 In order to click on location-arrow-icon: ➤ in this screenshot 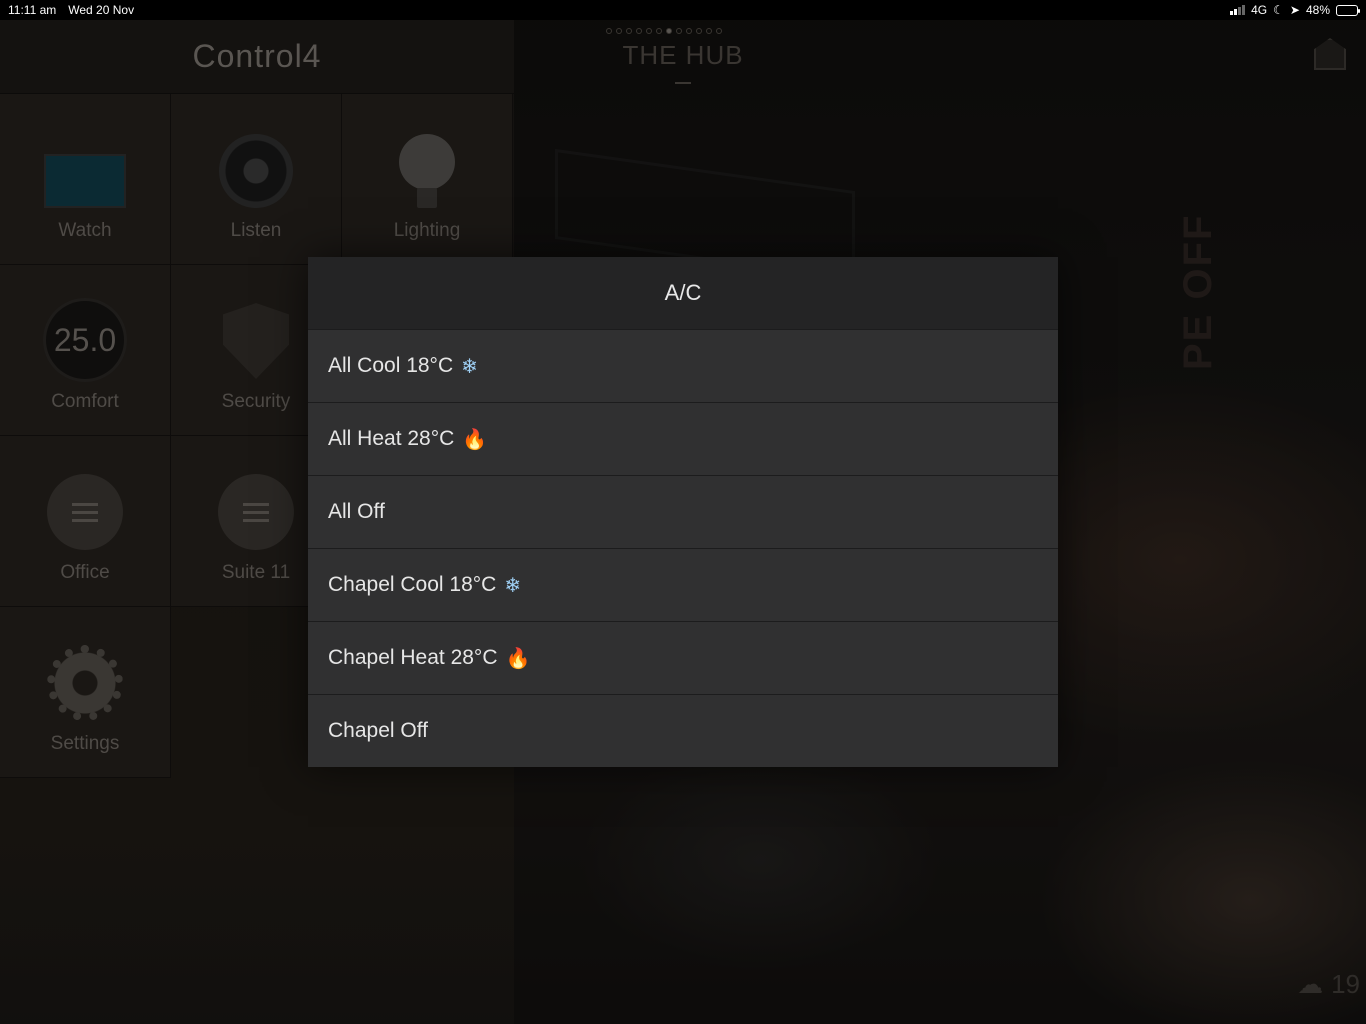, I will do `click(1294, 10)`.